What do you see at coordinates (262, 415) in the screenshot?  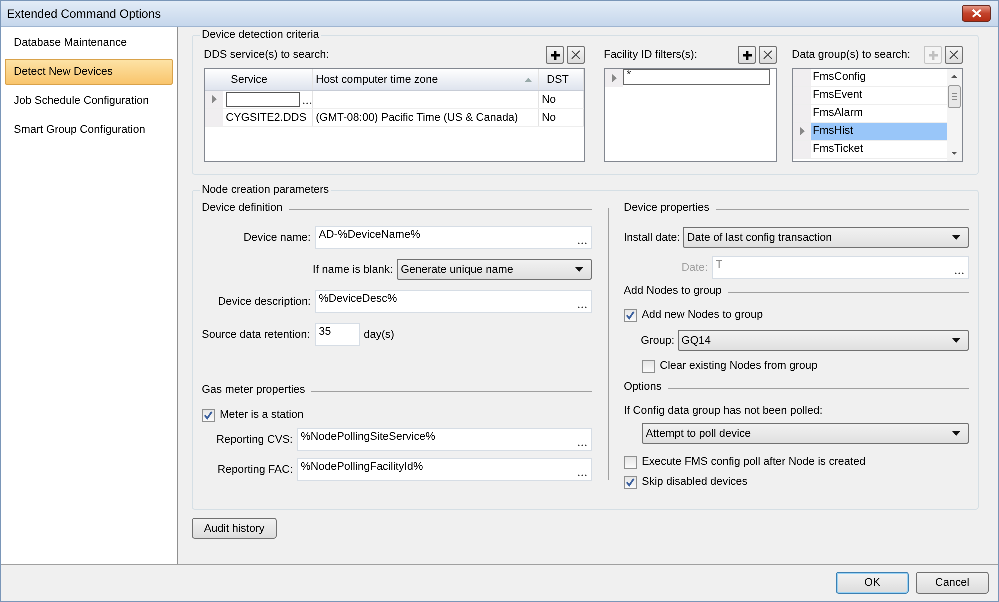 I see `checkbox-label: Meter is a station` at bounding box center [262, 415].